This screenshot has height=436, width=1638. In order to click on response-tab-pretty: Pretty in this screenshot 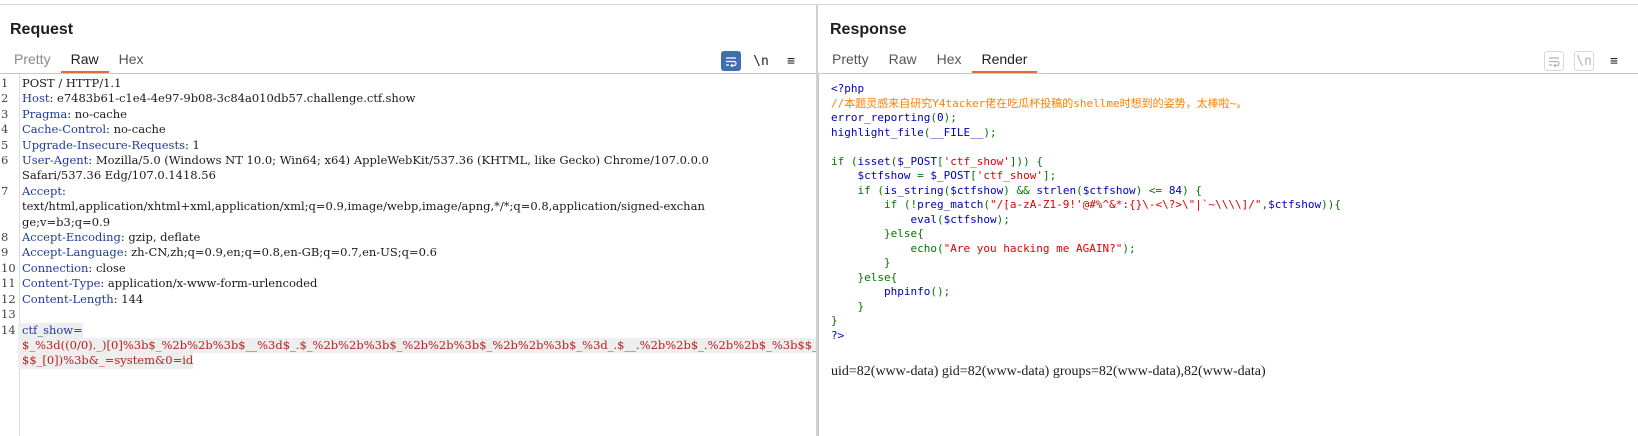, I will do `click(850, 61)`.